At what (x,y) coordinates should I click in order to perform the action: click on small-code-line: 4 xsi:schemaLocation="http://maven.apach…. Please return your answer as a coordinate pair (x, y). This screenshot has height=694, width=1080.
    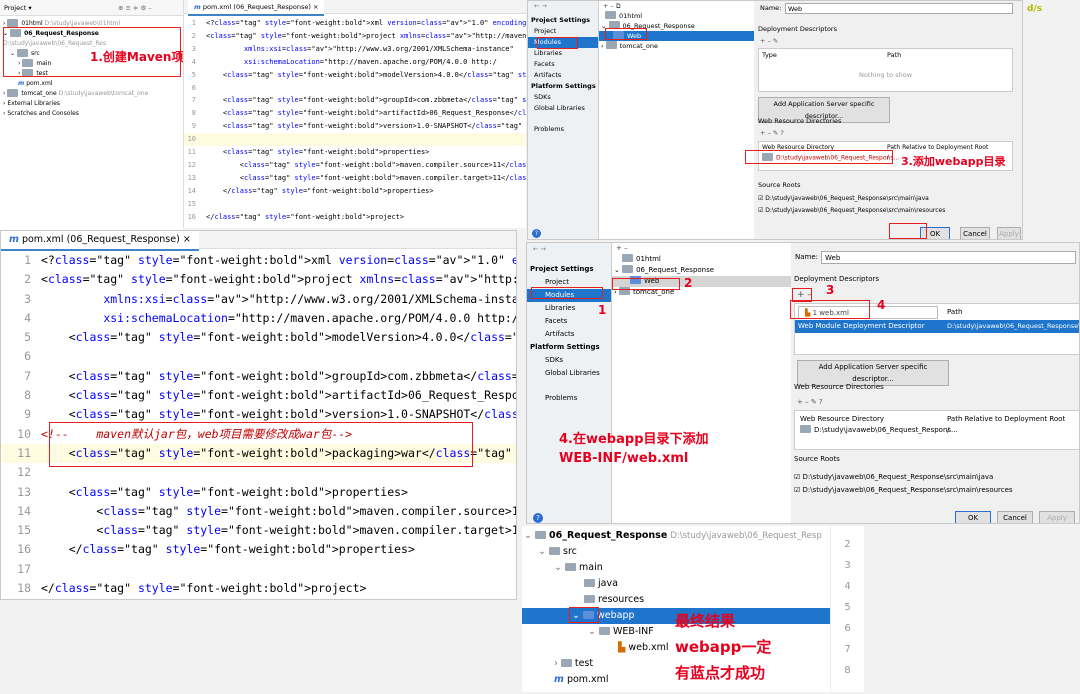
    Looking at the image, I should click on (355, 62).